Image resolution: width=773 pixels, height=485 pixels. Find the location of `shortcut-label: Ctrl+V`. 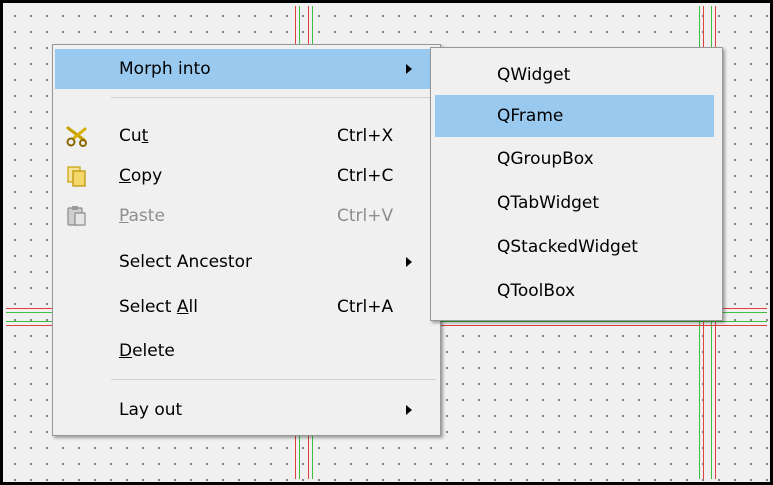

shortcut-label: Ctrl+V is located at coordinates (365, 216).